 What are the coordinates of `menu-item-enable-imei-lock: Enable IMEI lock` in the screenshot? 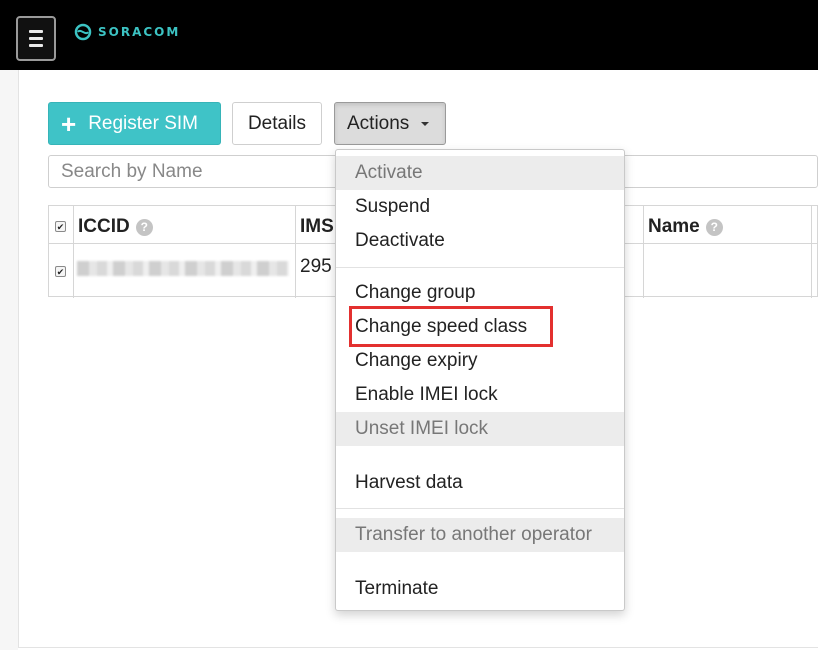 It's located at (480, 395).